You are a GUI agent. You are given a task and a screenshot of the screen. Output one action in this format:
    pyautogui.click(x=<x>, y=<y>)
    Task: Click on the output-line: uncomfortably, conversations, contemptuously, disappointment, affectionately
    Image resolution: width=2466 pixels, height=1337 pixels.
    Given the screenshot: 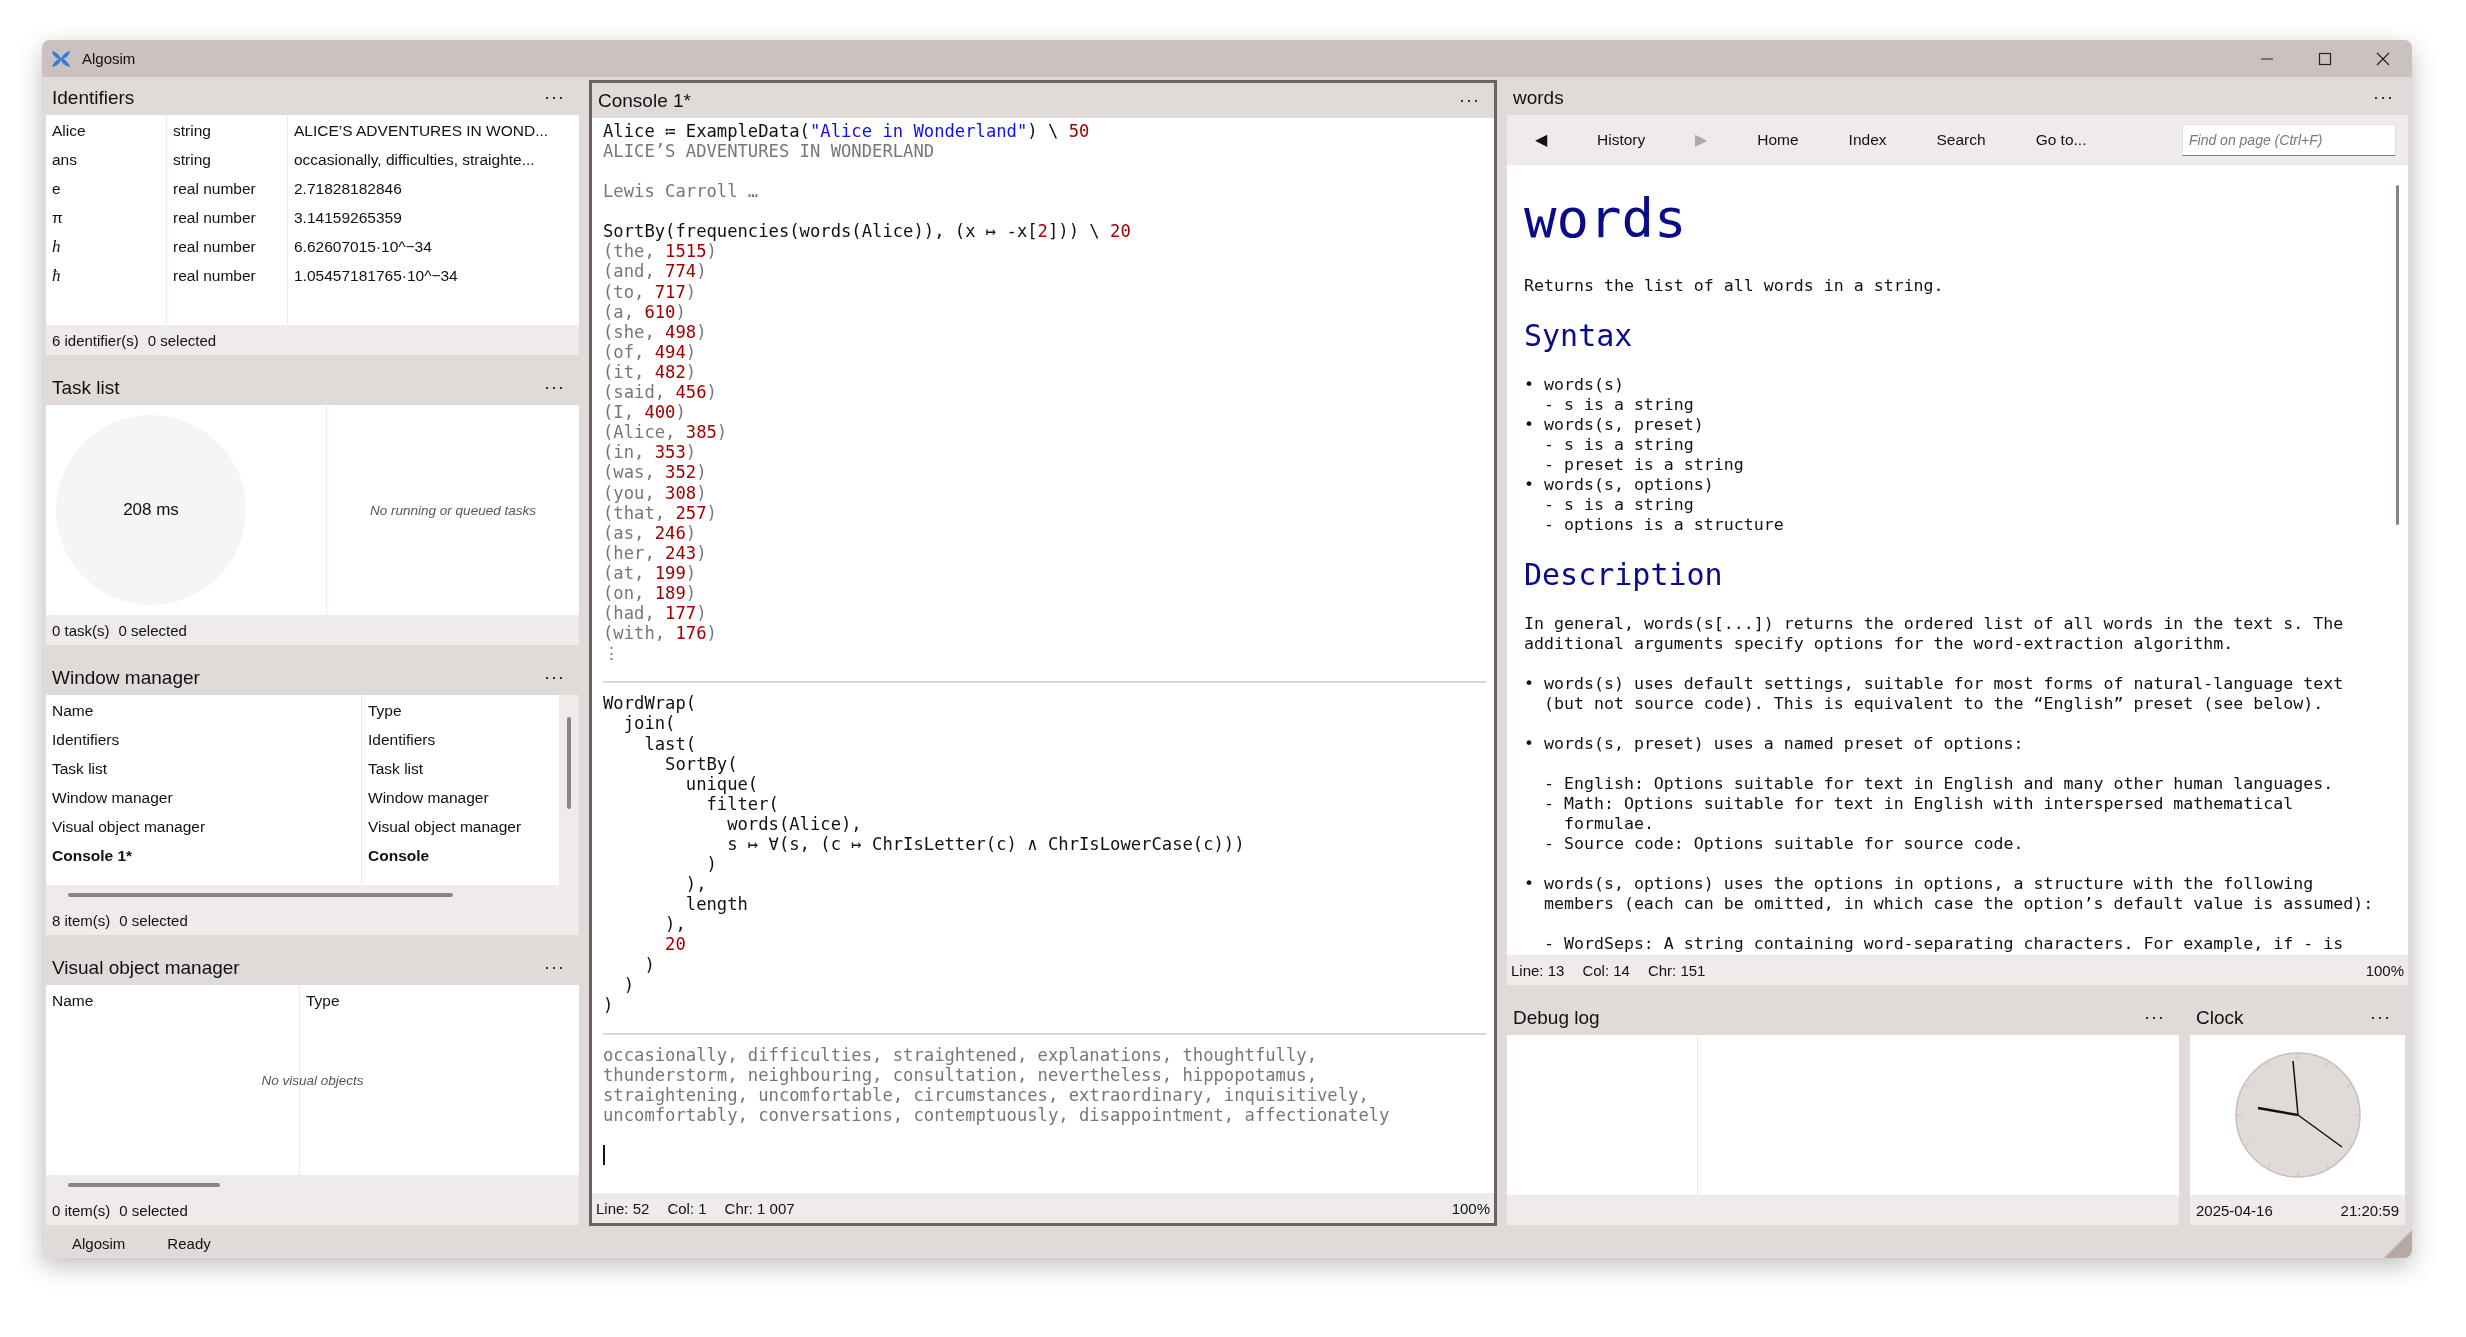 What is the action you would take?
    pyautogui.click(x=996, y=1115)
    